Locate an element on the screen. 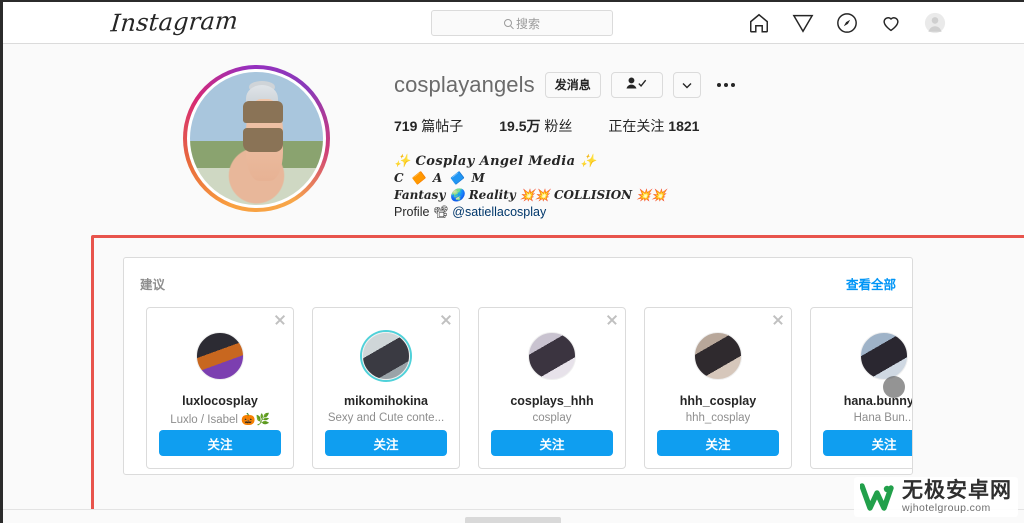 The image size is (1024, 523). nav-icon-group is located at coordinates (847, 23).